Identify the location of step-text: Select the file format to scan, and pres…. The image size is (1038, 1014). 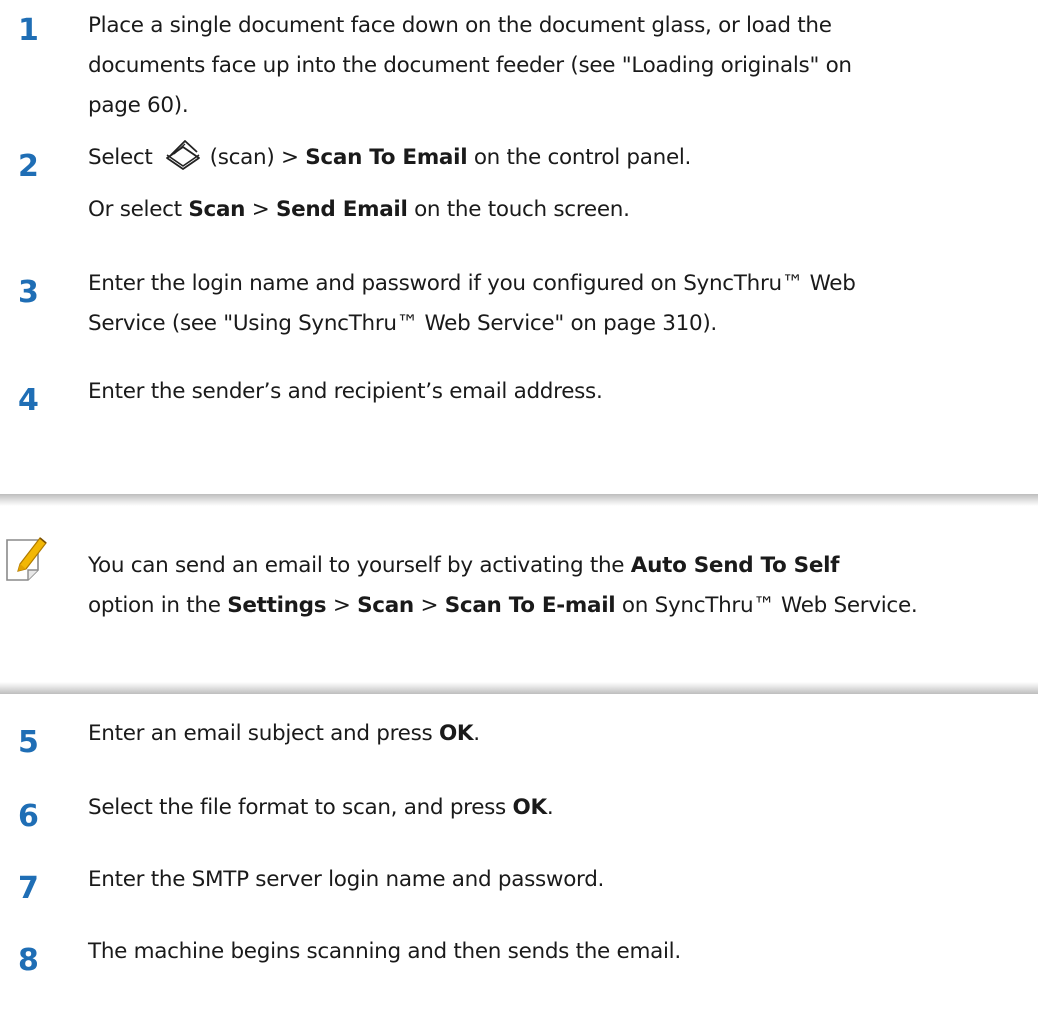
(558, 808).